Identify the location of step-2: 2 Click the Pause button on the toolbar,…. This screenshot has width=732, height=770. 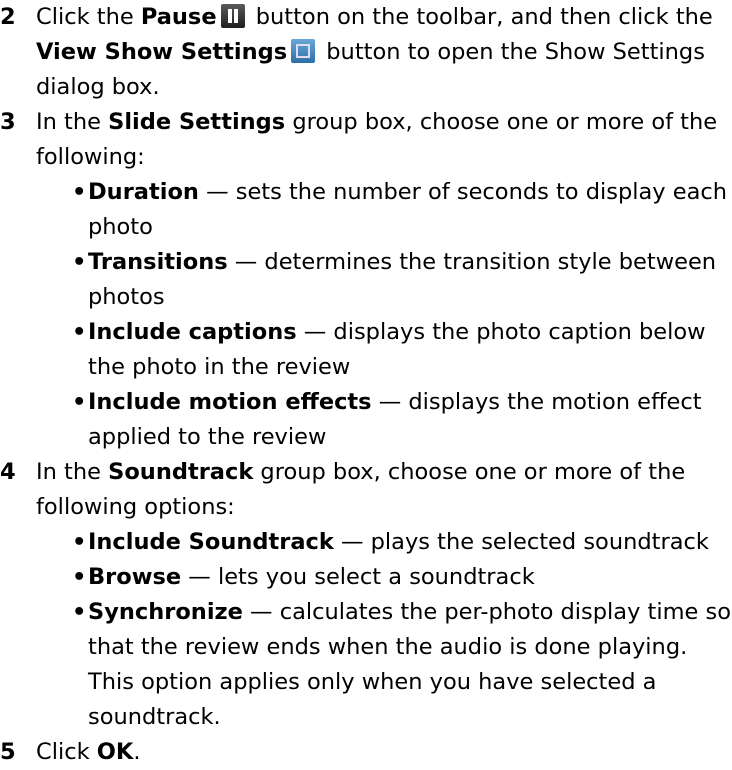
(366, 52).